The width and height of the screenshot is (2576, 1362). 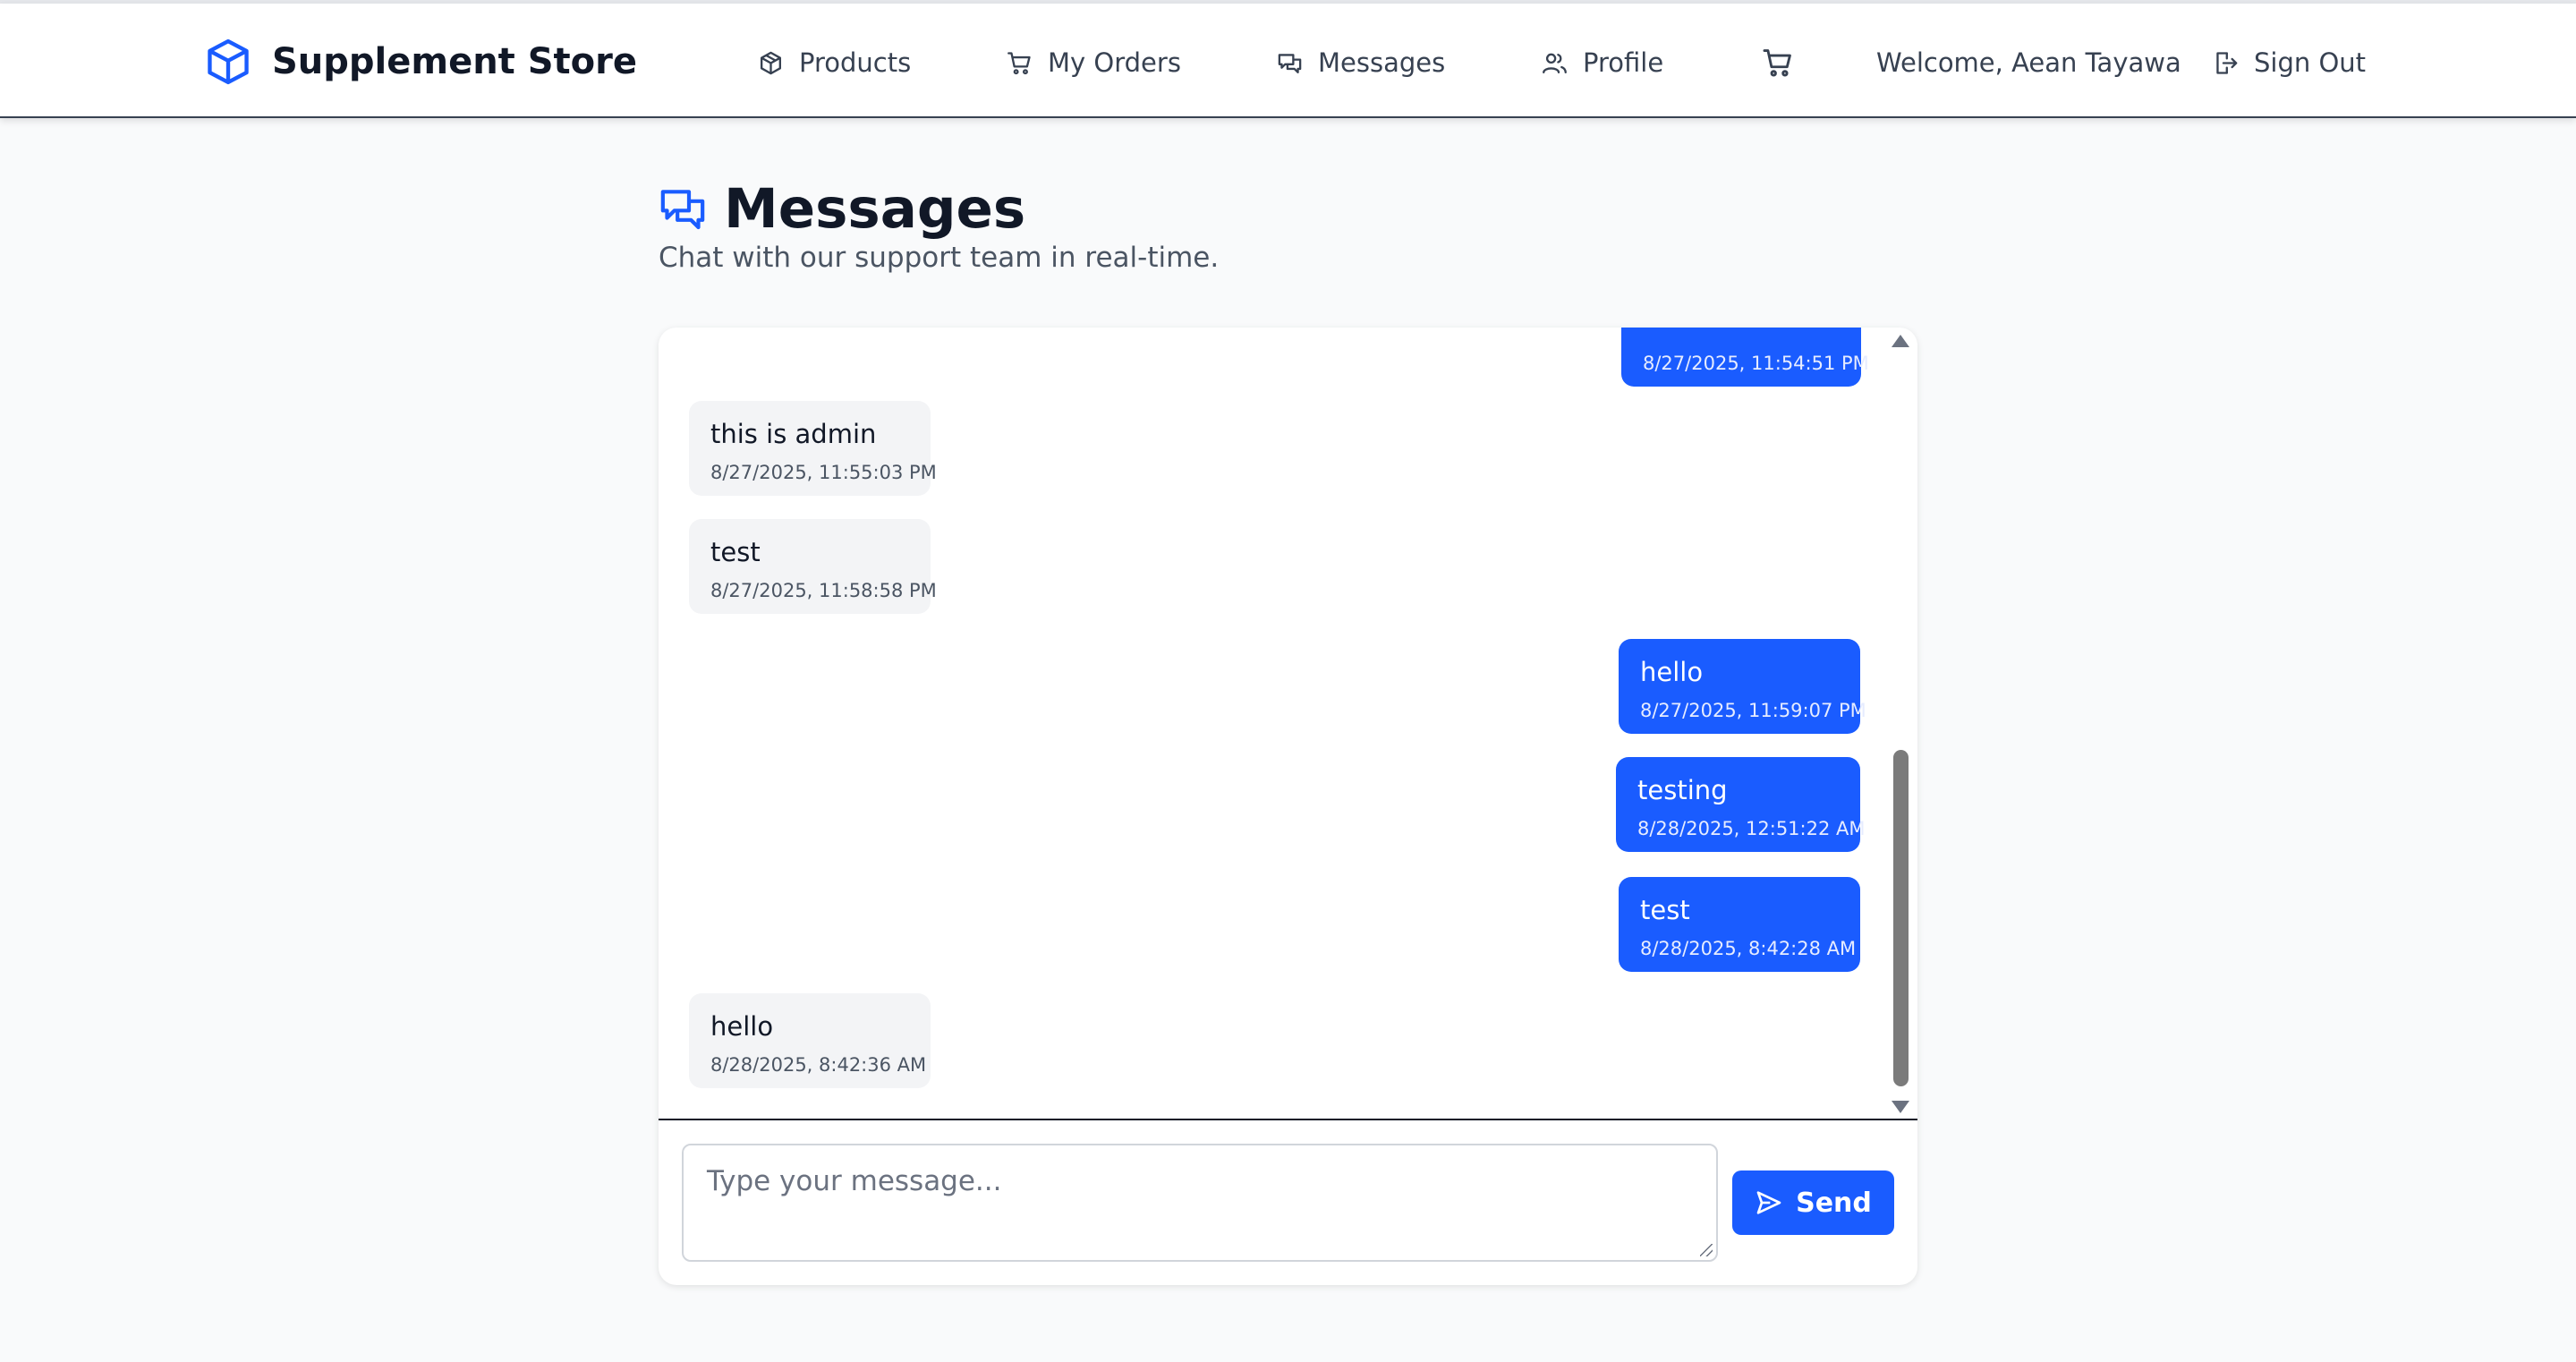 I want to click on message-text: testing, so click(x=1682, y=790).